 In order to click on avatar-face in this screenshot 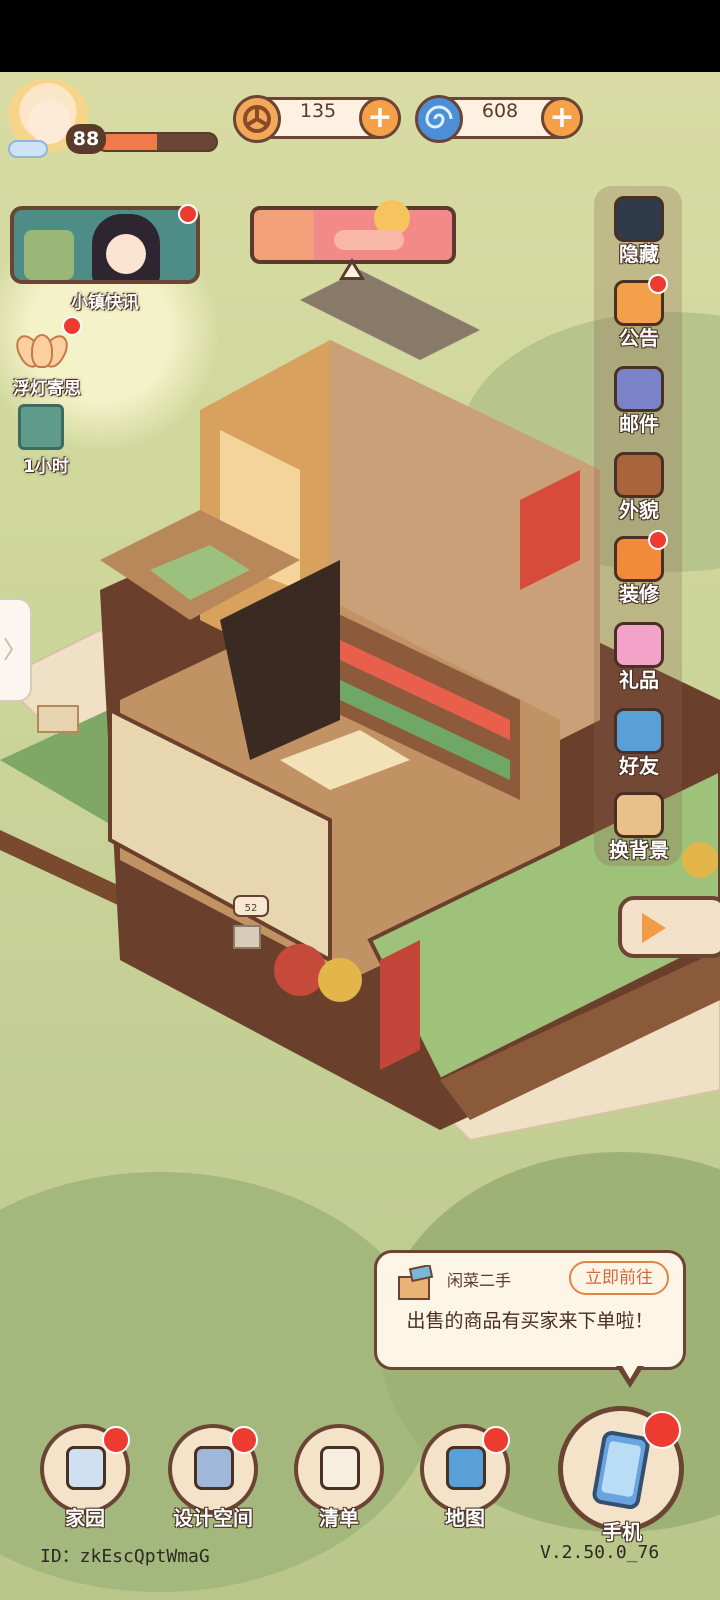, I will do `click(49, 122)`.